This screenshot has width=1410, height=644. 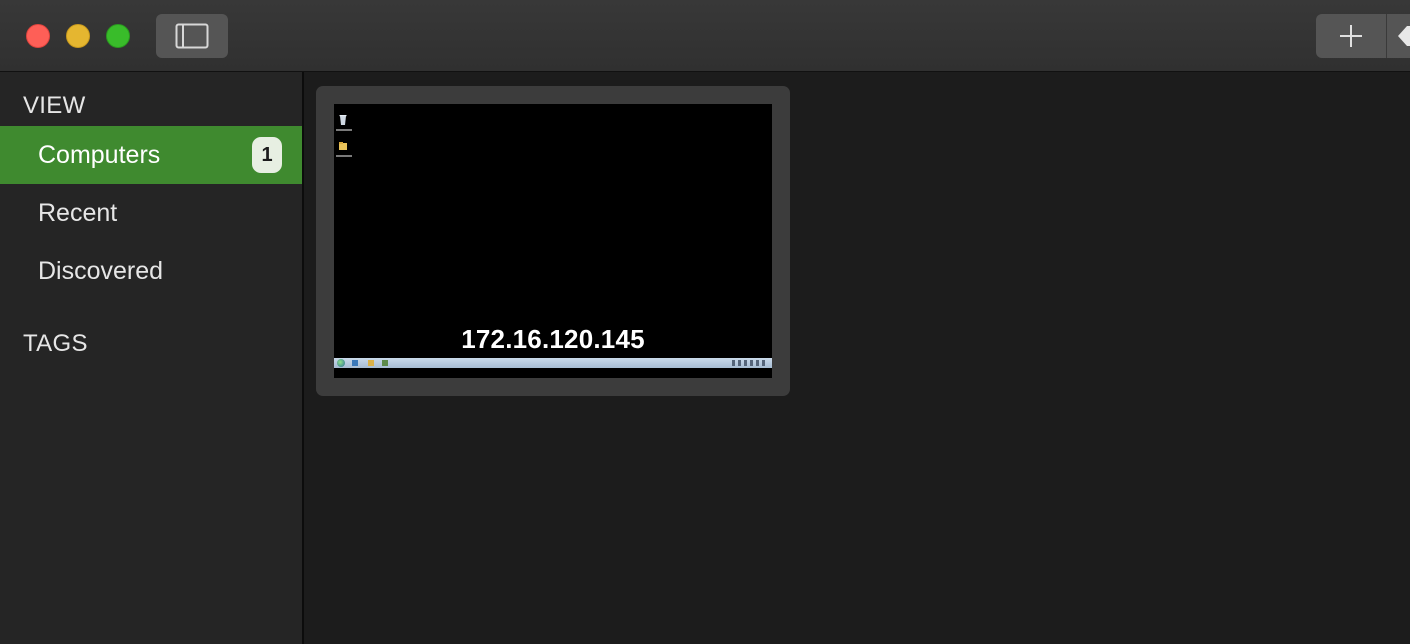 I want to click on screen-thumbnail: 172.16.120.145, so click(x=553, y=241).